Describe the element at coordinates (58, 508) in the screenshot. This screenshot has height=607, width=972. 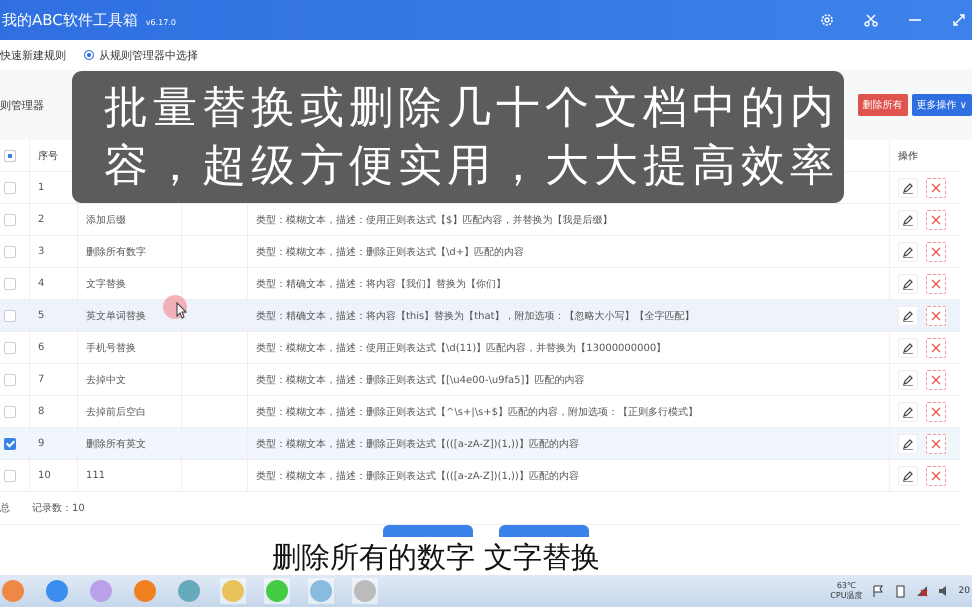
I see `record-count: 记录数：10` at that location.